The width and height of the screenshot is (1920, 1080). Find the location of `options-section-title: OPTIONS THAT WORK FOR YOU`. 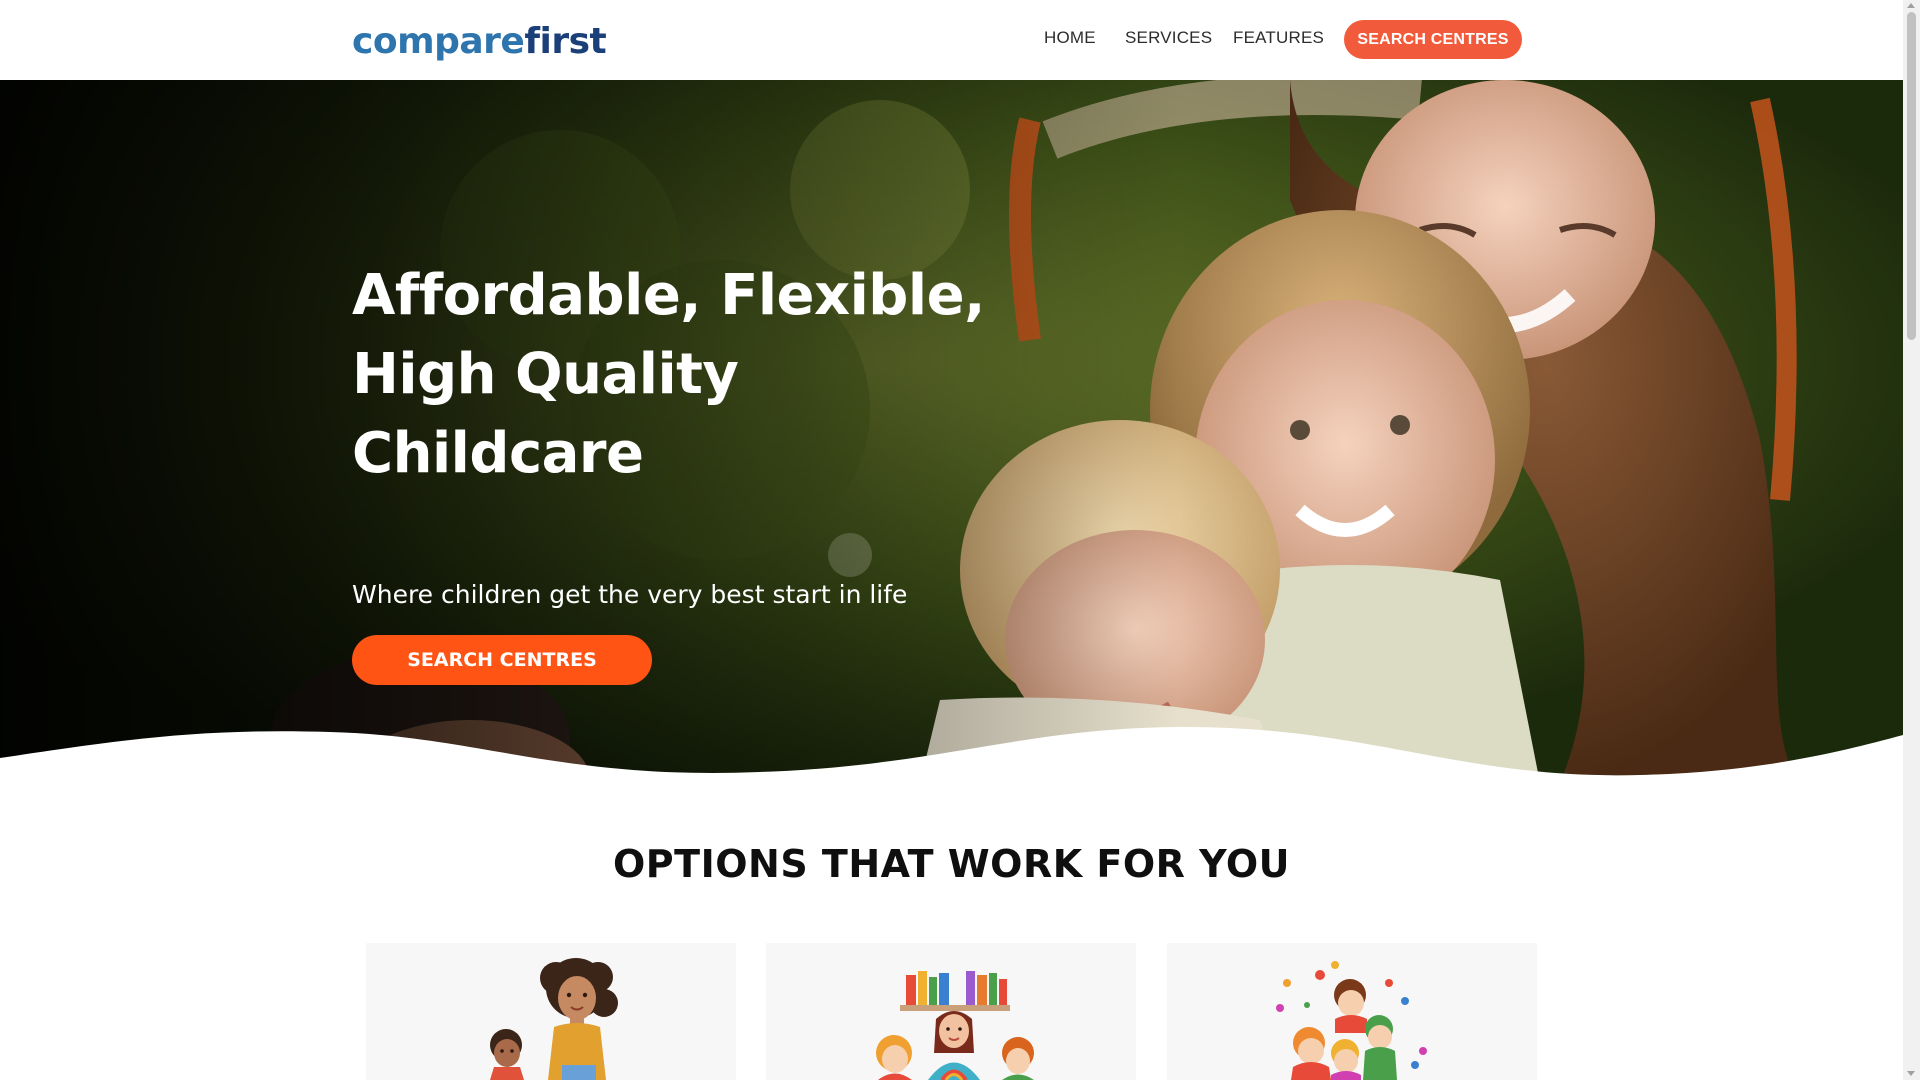

options-section-title: OPTIONS THAT WORK FOR YOU is located at coordinates (951, 864).